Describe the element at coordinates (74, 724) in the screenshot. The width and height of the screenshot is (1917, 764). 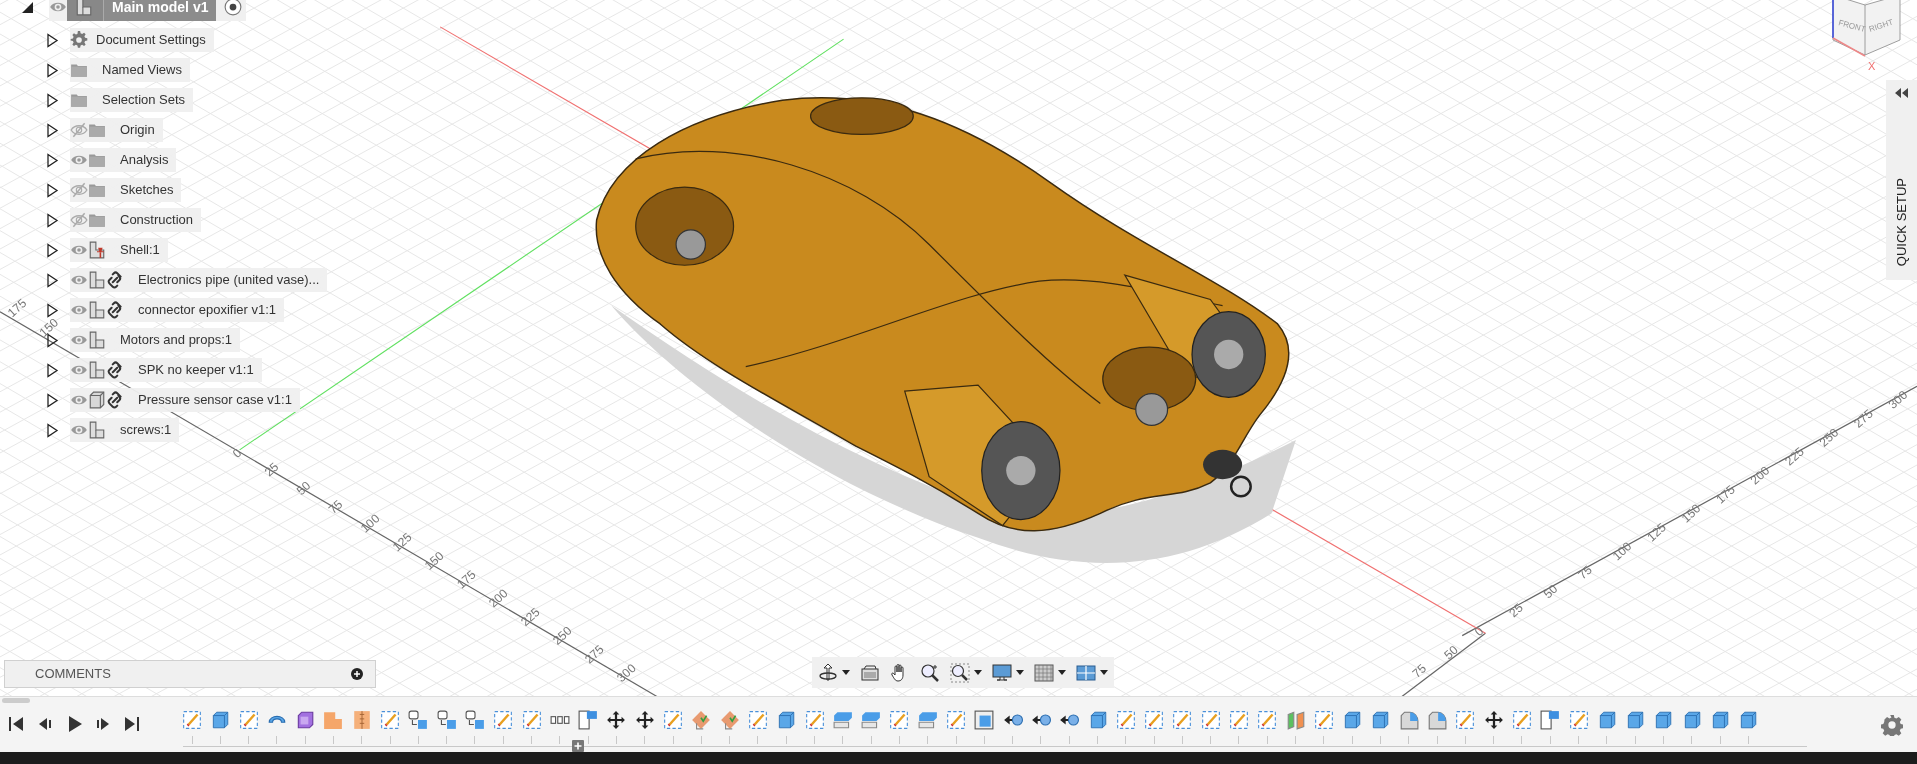
I see `play-icon` at that location.